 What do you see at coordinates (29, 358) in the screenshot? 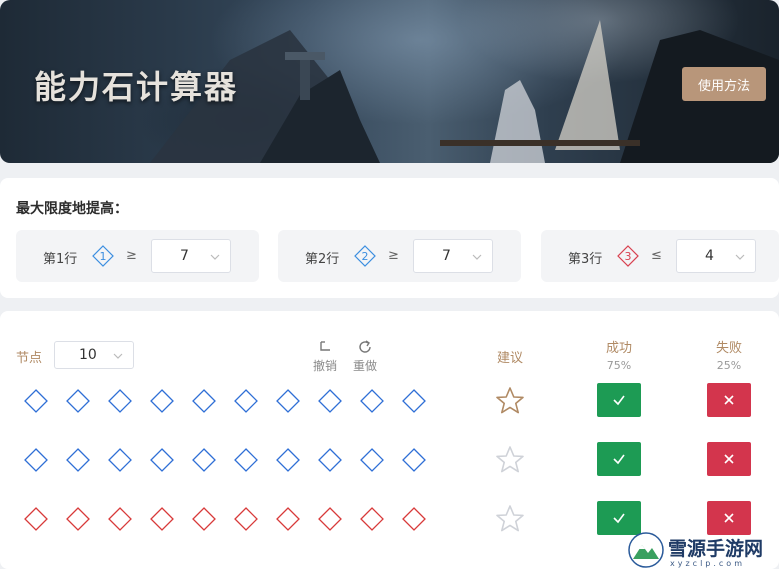
I see `nodes-label: 节点` at bounding box center [29, 358].